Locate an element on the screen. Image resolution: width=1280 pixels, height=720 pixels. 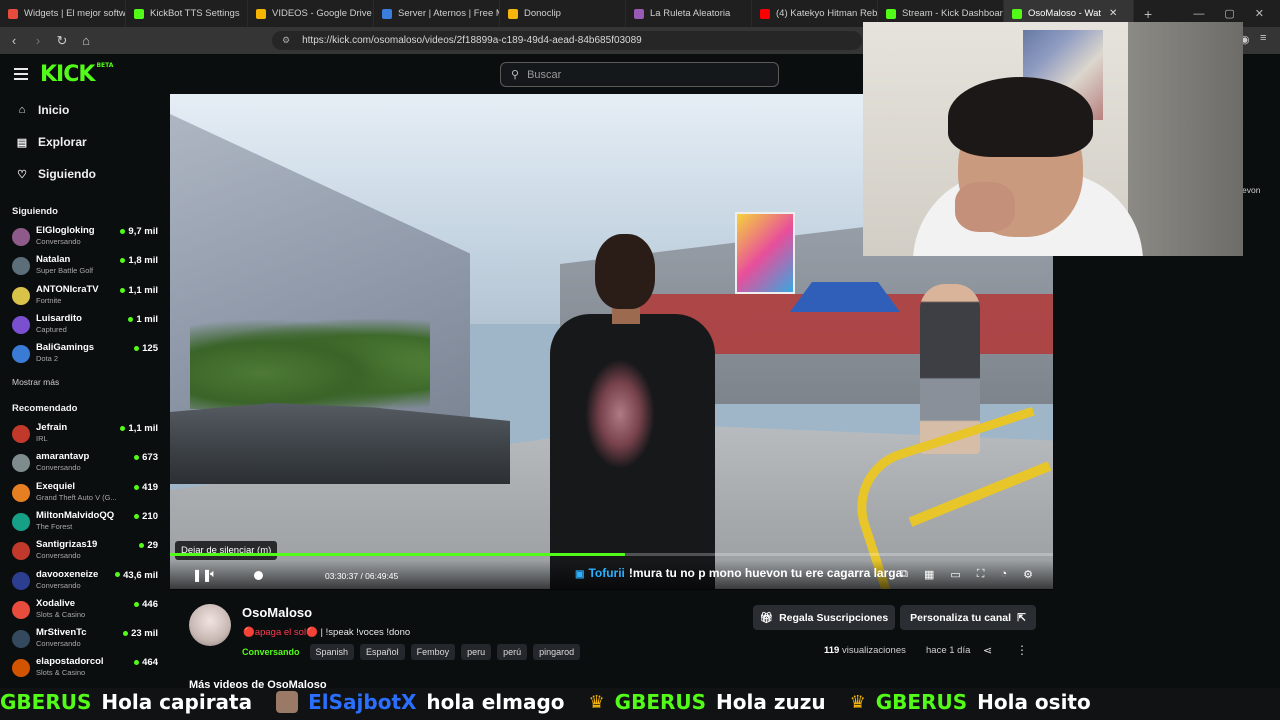
show-more-link: Mostrar más is located at coordinates (35, 382).